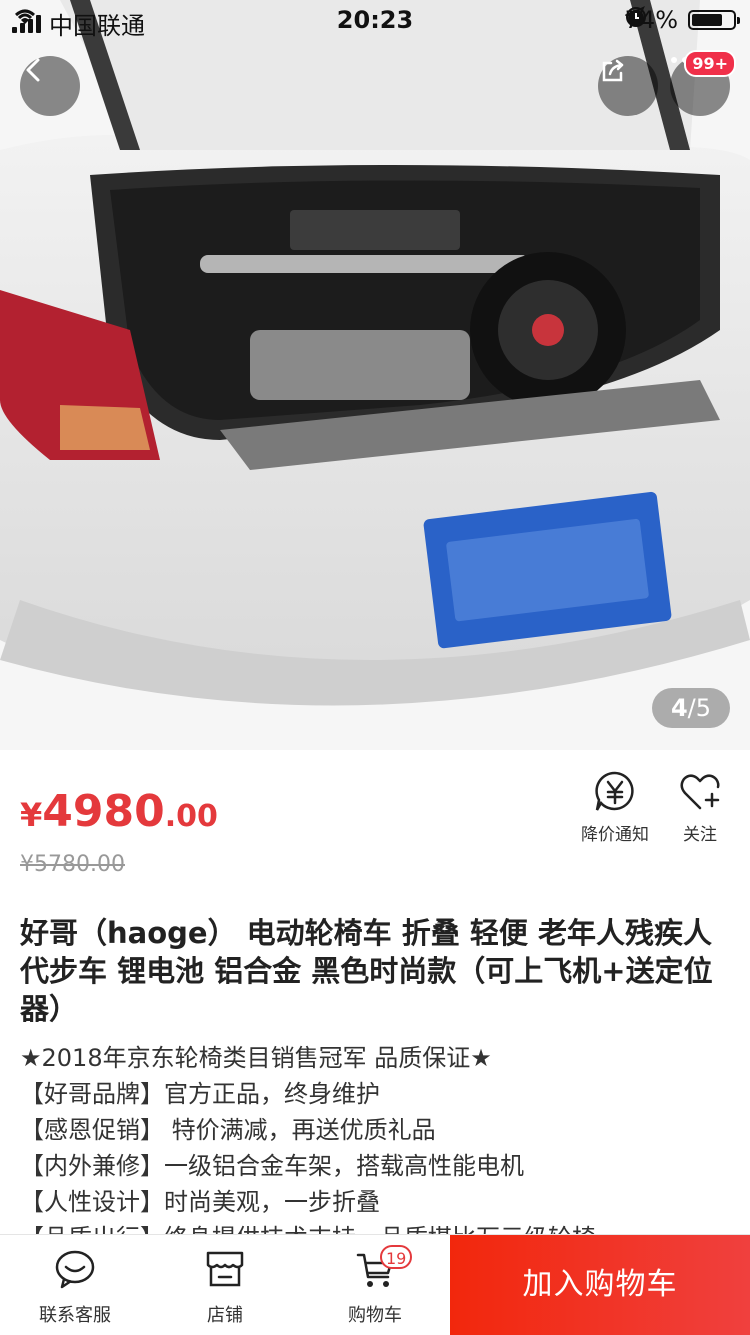  What do you see at coordinates (703, 83) in the screenshot?
I see `more-button: 99+` at bounding box center [703, 83].